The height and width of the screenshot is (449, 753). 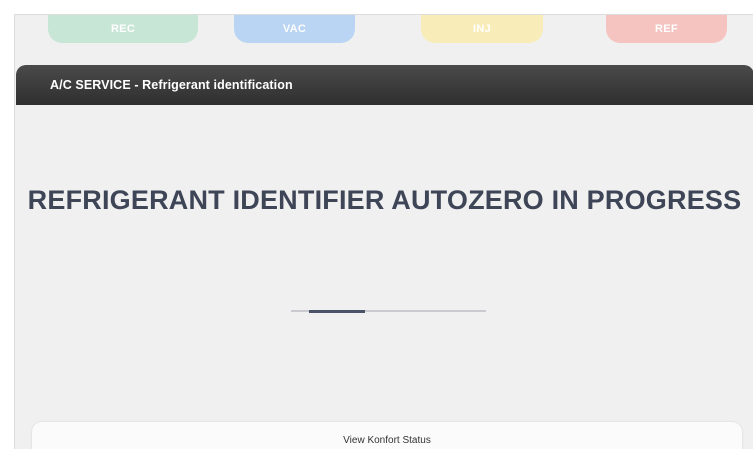 I want to click on view-konfort-status-button: View Konfort Status, so click(x=387, y=435).